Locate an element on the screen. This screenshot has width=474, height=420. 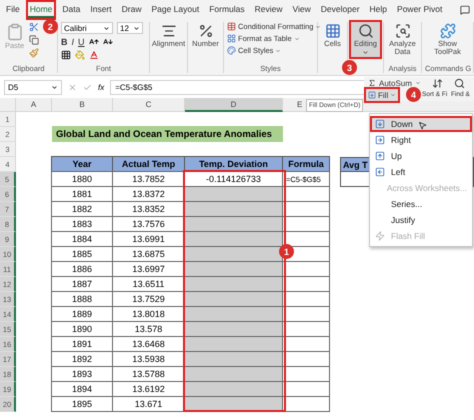
table-header: Year is located at coordinates (82, 164).